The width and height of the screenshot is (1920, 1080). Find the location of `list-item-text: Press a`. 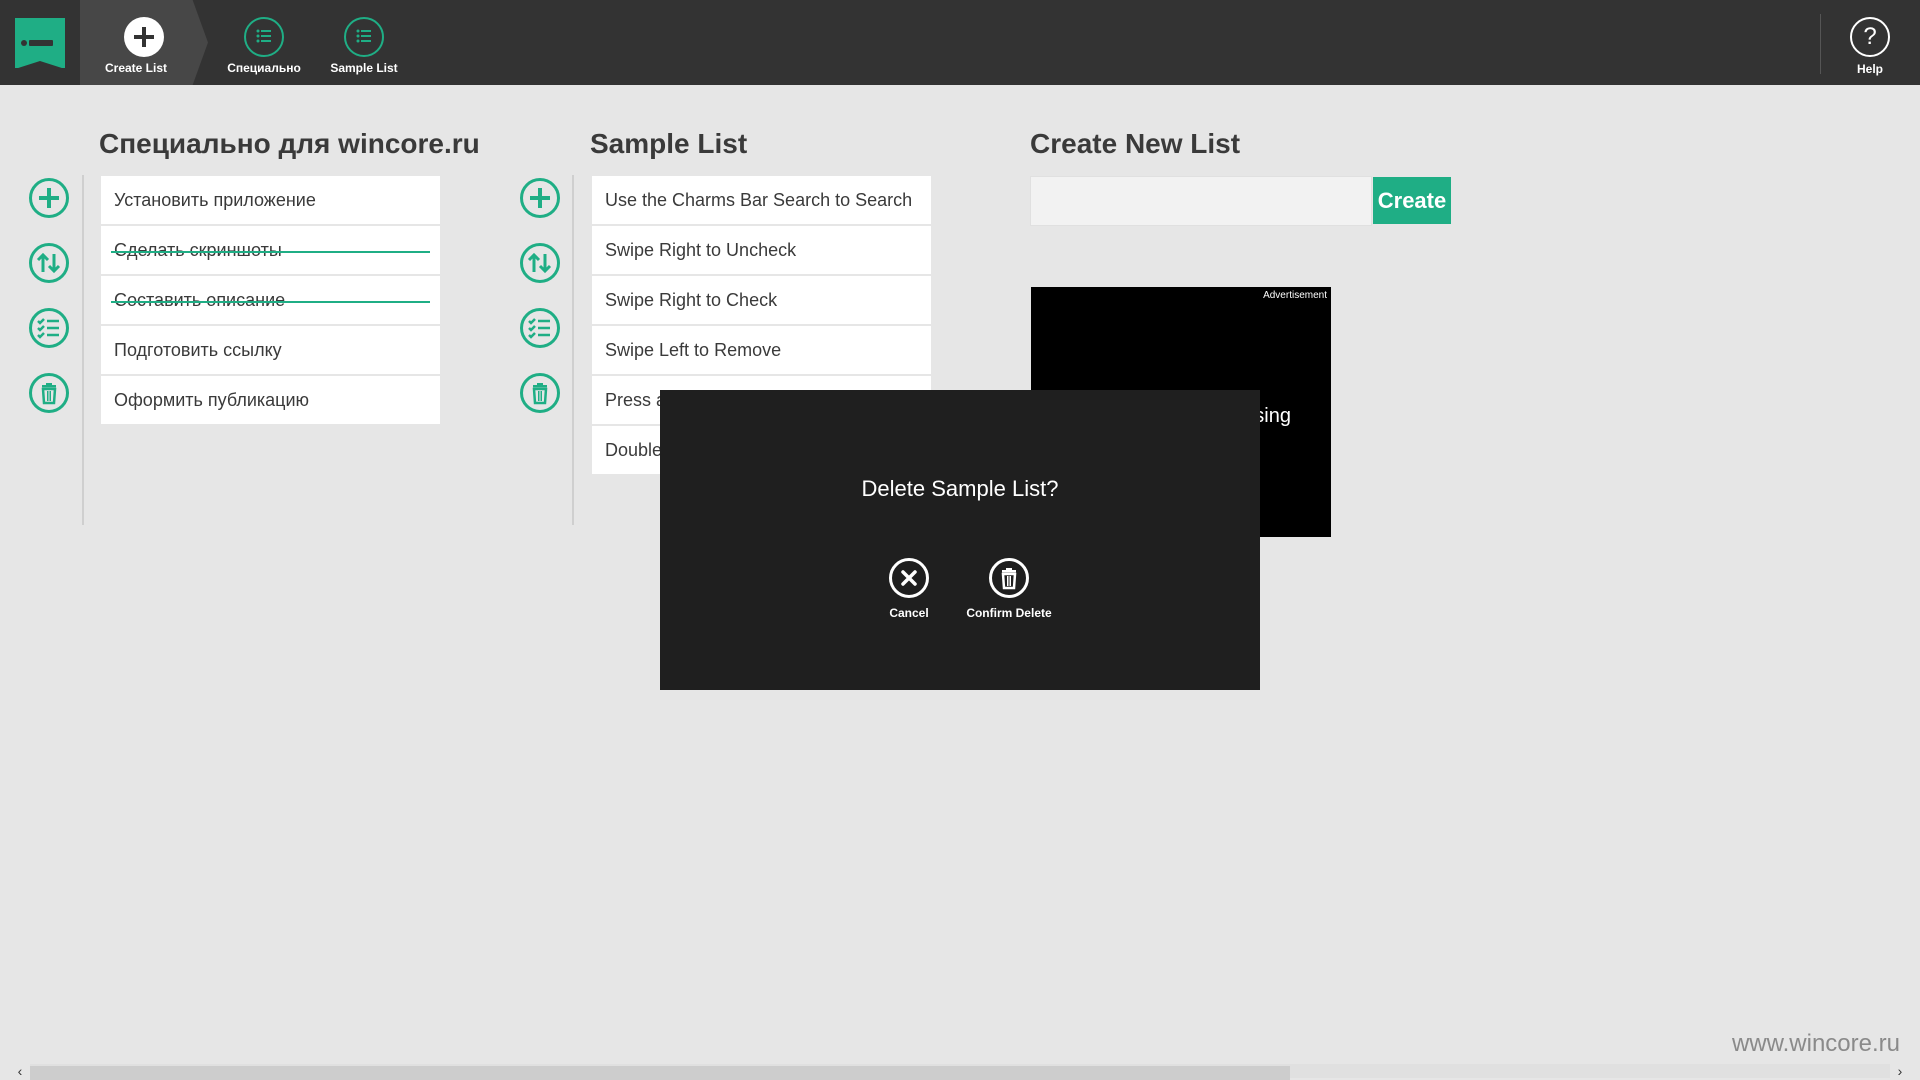

list-item-text: Press a is located at coordinates (636, 400).